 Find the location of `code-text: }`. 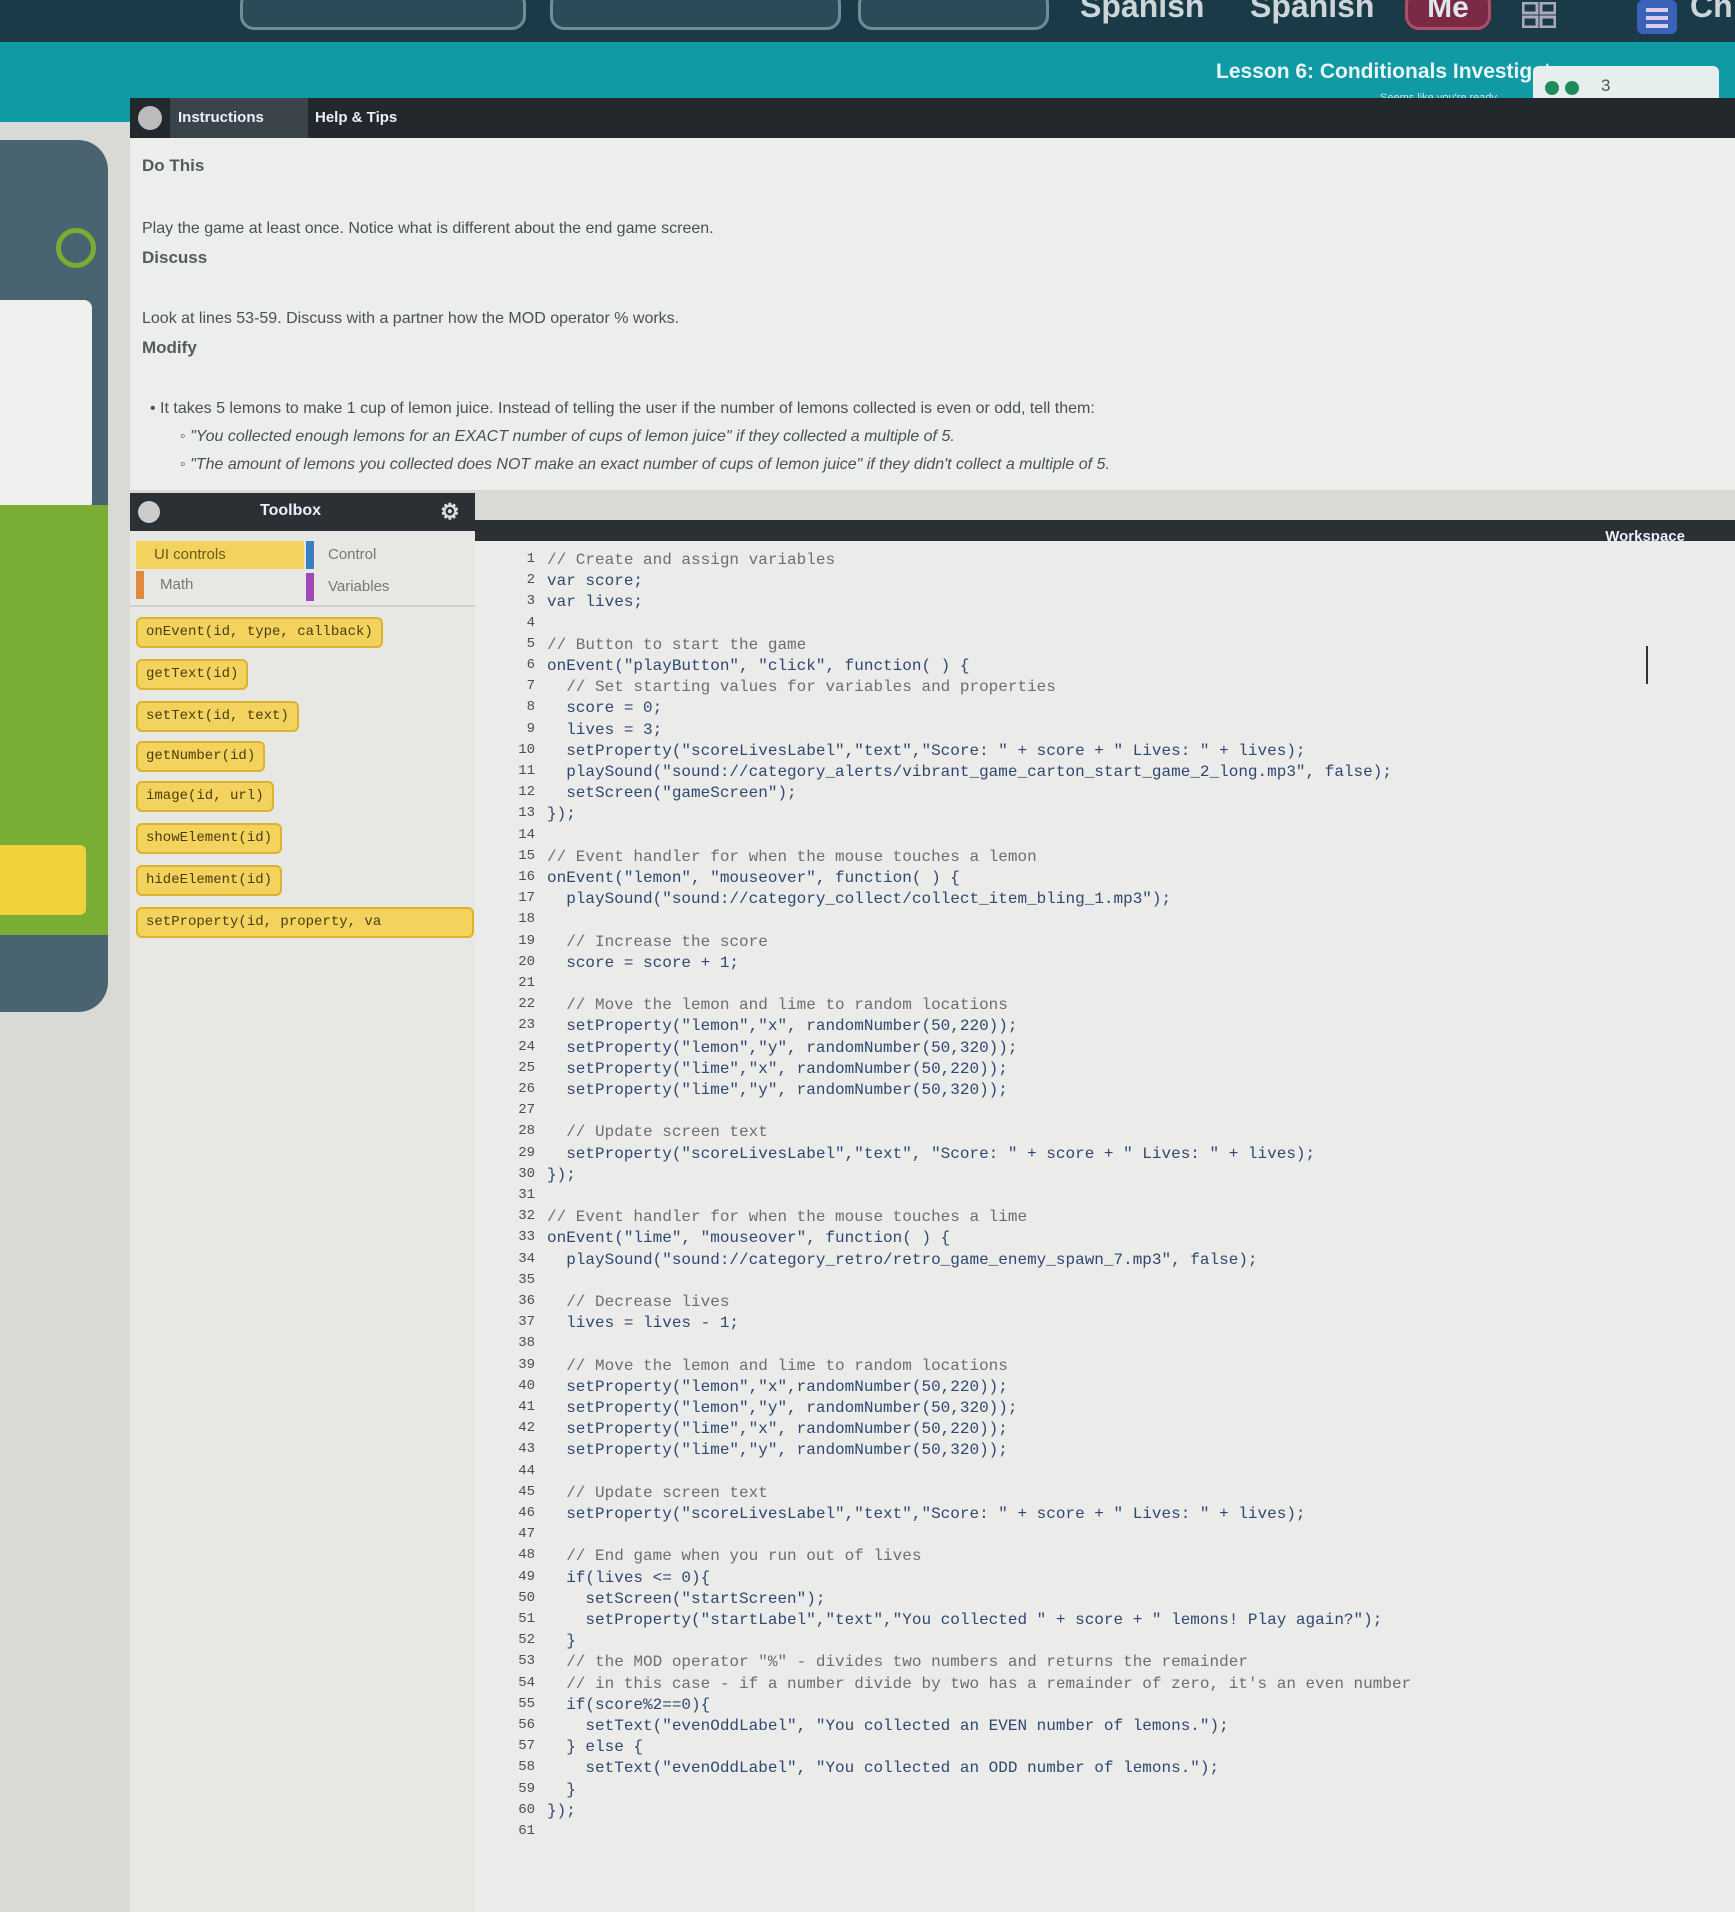

code-text: } is located at coordinates (561, 1789).